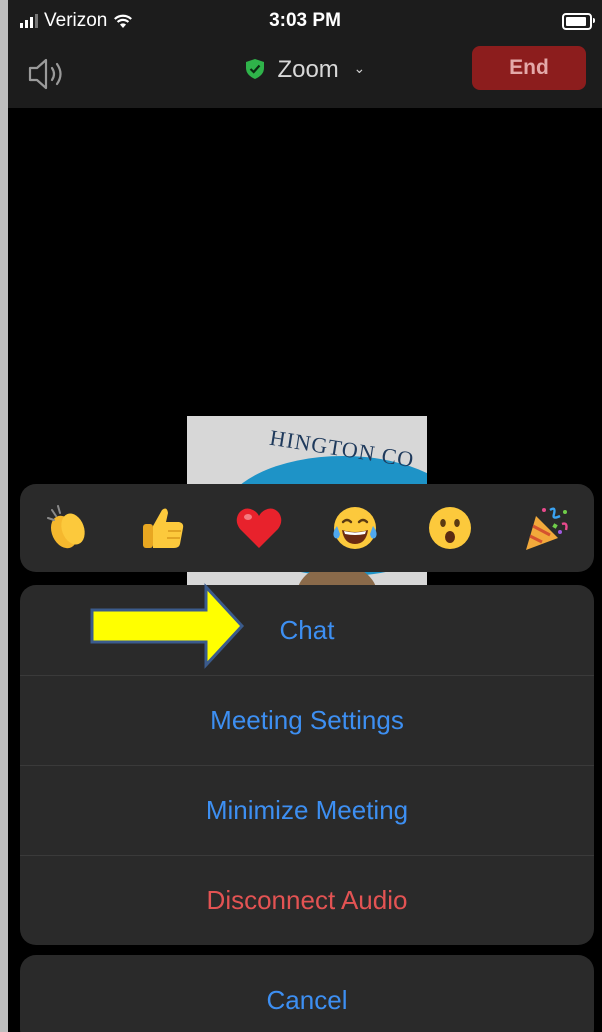 Image resolution: width=602 pixels, height=1032 pixels. I want to click on battery-icon, so click(578, 21).